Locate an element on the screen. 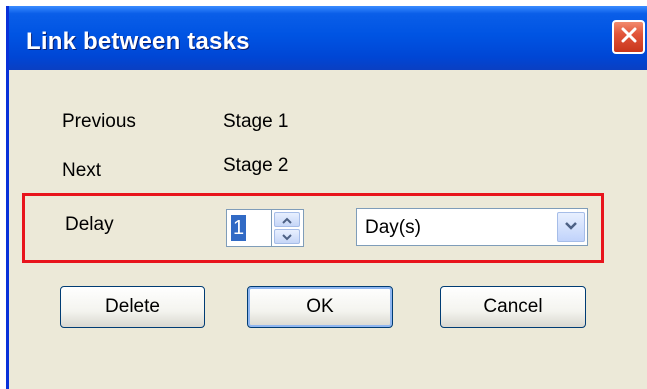 The width and height of the screenshot is (647, 389). delay-unit-select: Day(s) is located at coordinates (472, 227).